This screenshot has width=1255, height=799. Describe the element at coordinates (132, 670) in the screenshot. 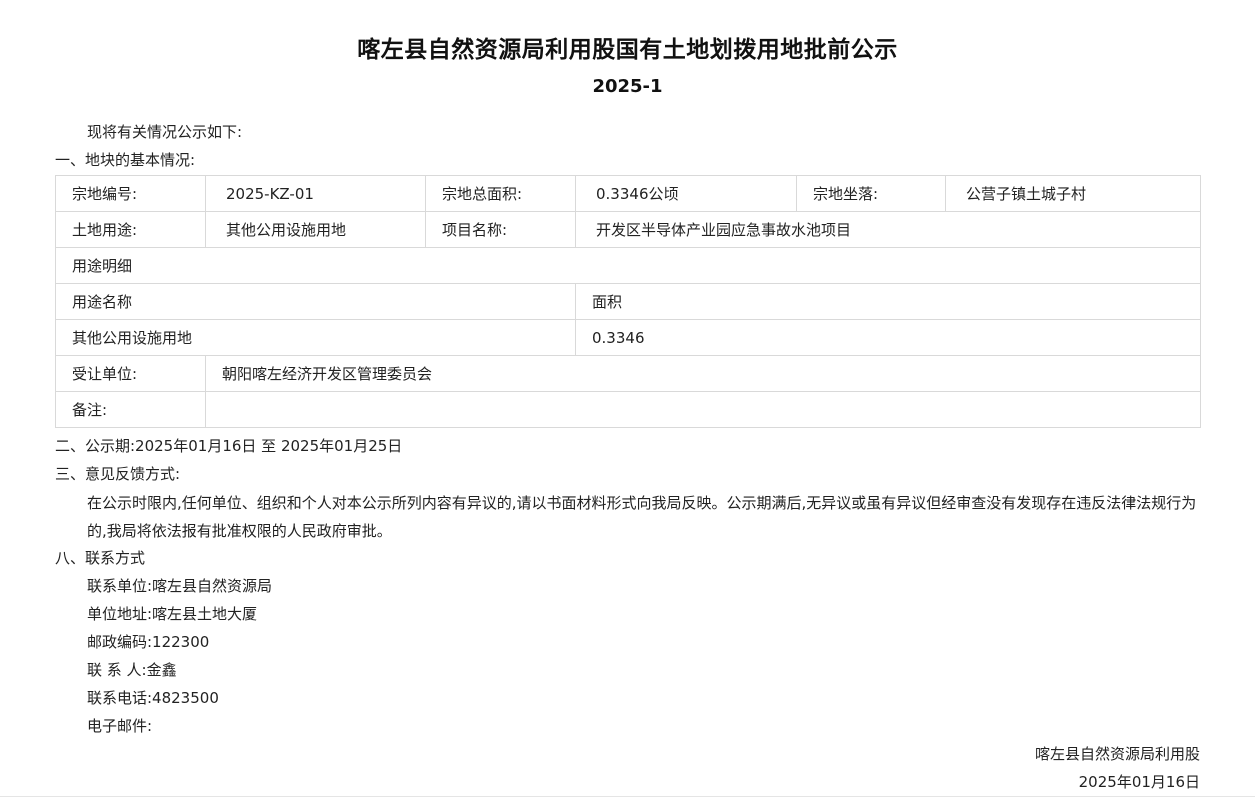

I see `contact-person: 联 系 人:金鑫` at that location.